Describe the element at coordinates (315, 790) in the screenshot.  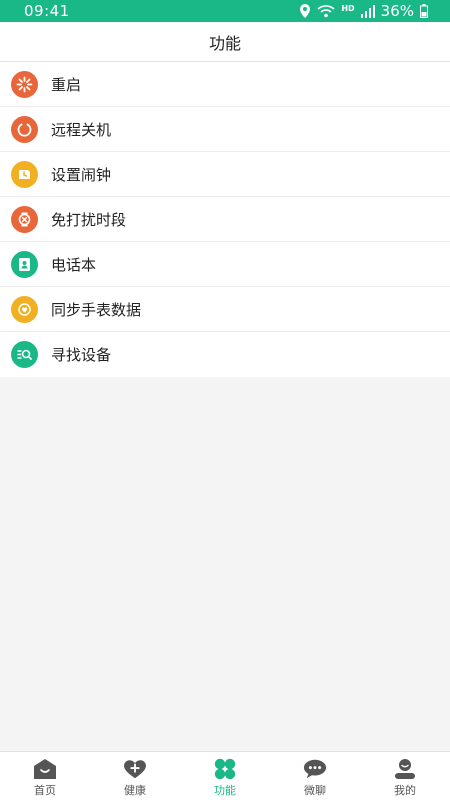
I see `tab-label: 微聊` at that location.